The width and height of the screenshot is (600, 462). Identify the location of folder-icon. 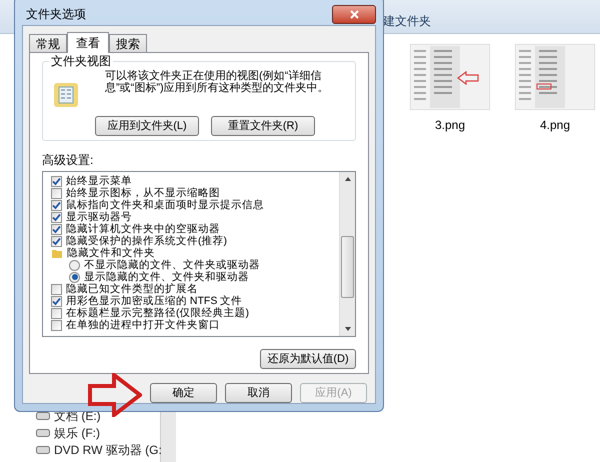
(57, 253).